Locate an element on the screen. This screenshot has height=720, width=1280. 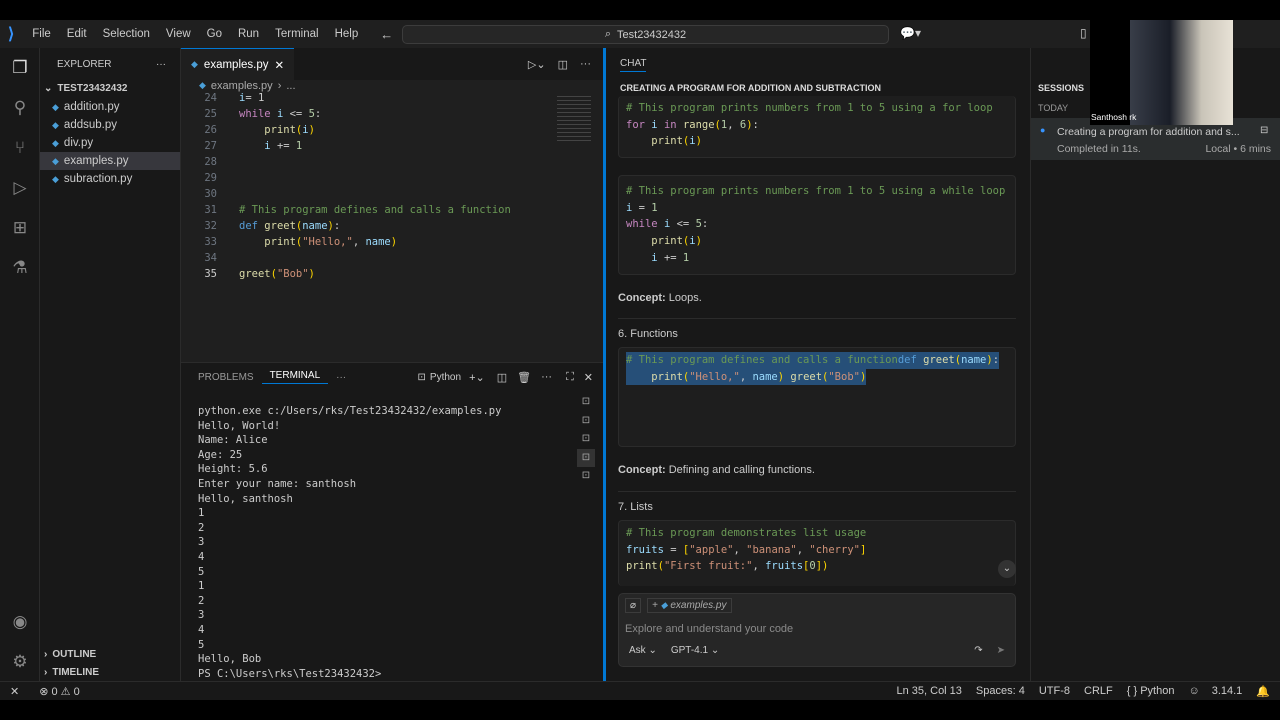
maximize-icon: ⛶ is located at coordinates (570, 377).